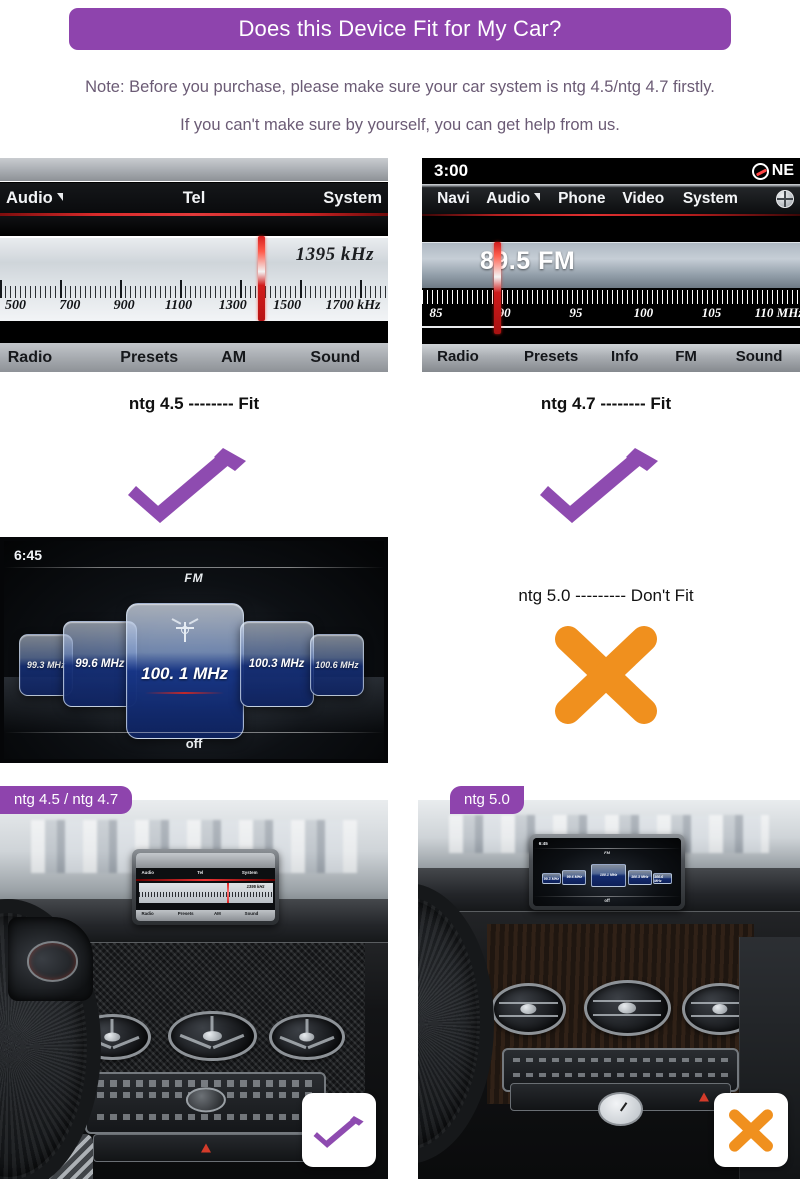 Image resolution: width=800 pixels, height=1179 pixels. What do you see at coordinates (611, 171) in the screenshot?
I see `ntg47-status-bar: 3:00 NE` at bounding box center [611, 171].